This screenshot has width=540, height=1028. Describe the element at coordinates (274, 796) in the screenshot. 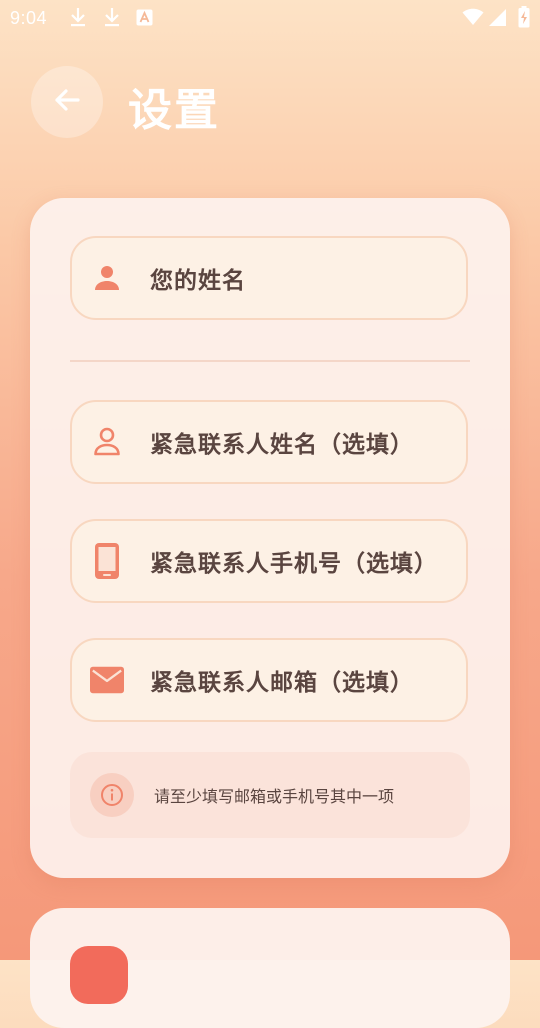

I see `notice-text: 请至少填写邮箱或手机号其中一项` at that location.